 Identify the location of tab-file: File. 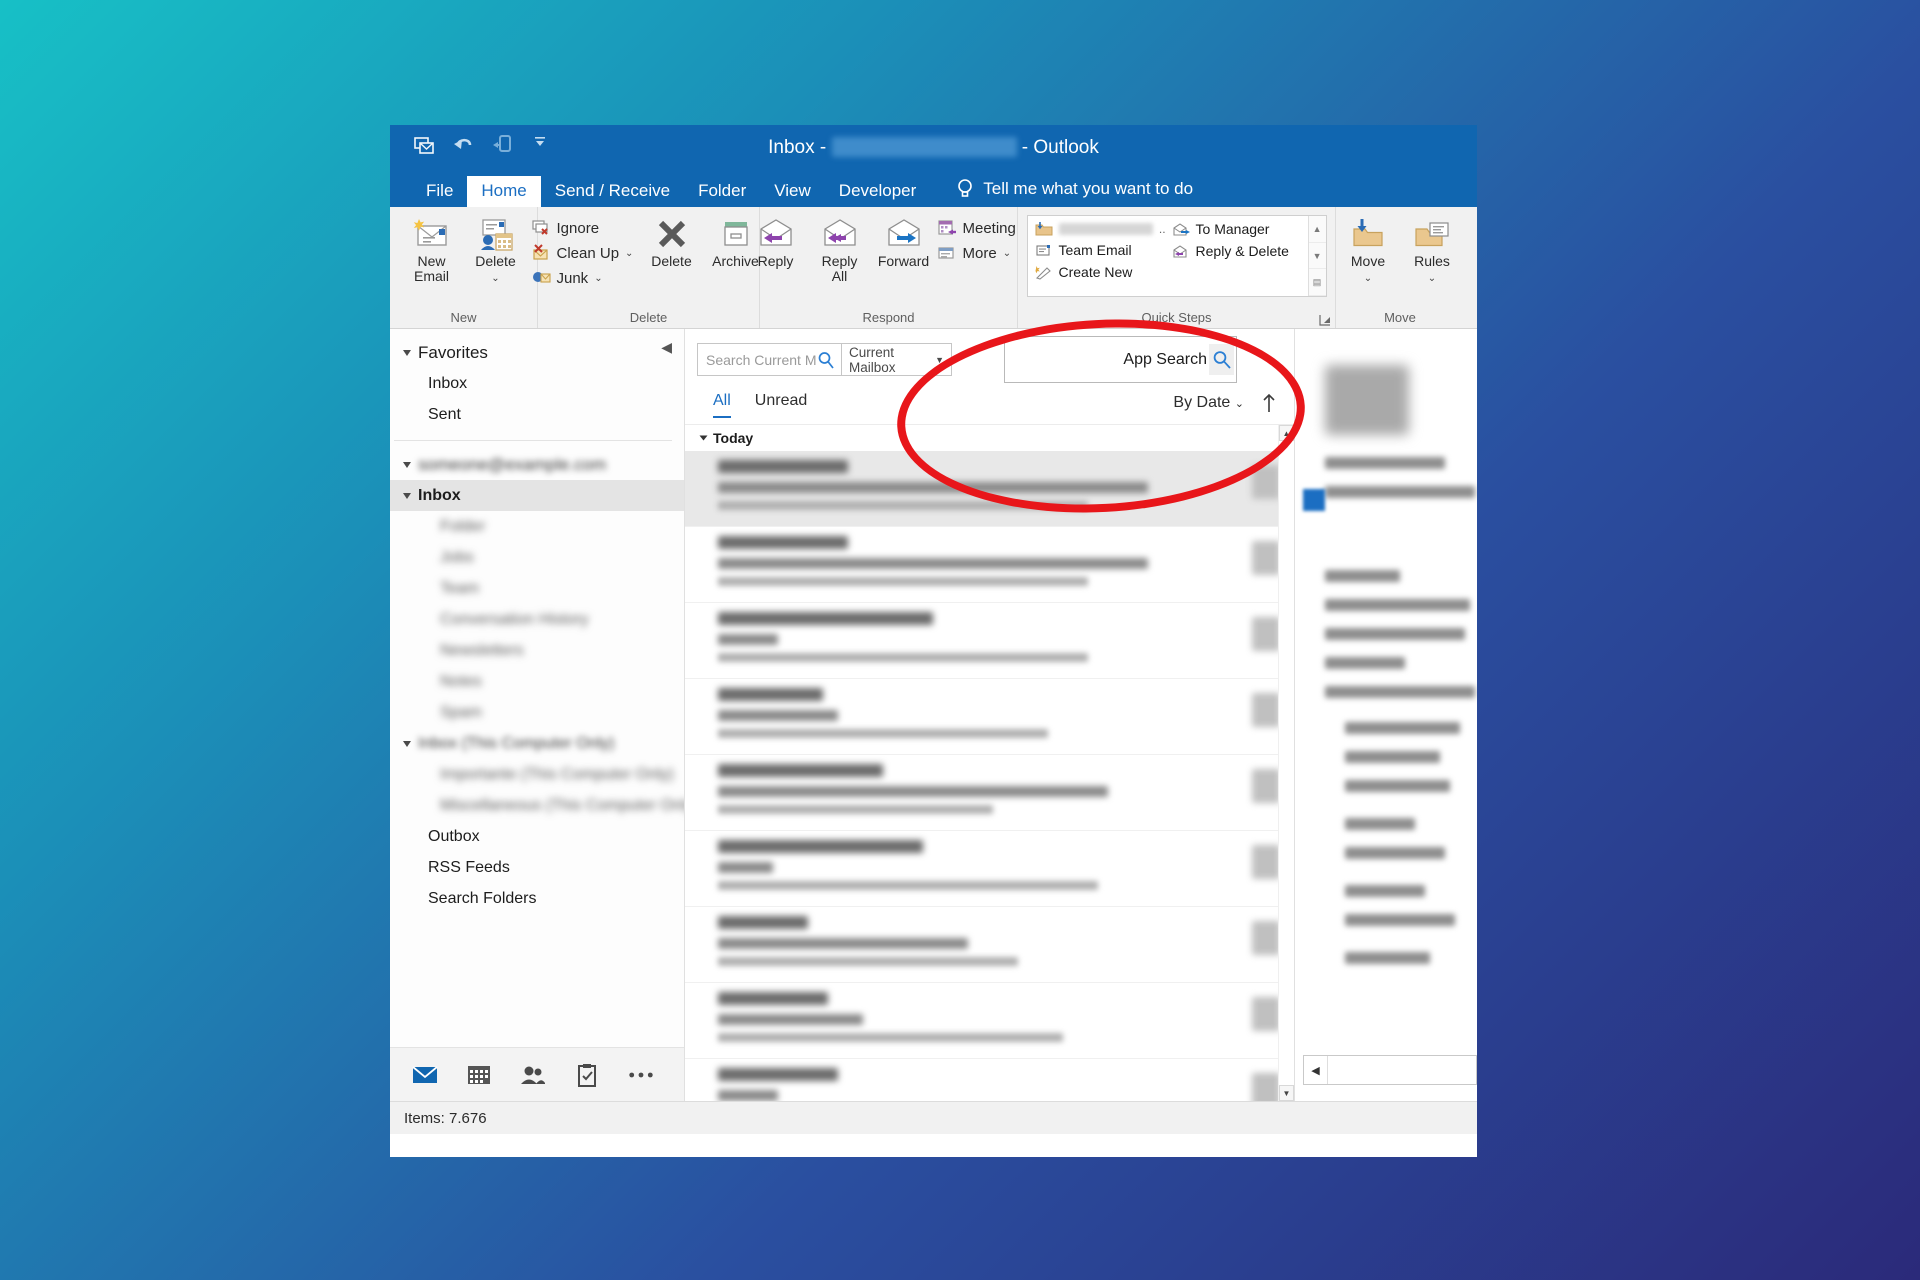
(439, 191).